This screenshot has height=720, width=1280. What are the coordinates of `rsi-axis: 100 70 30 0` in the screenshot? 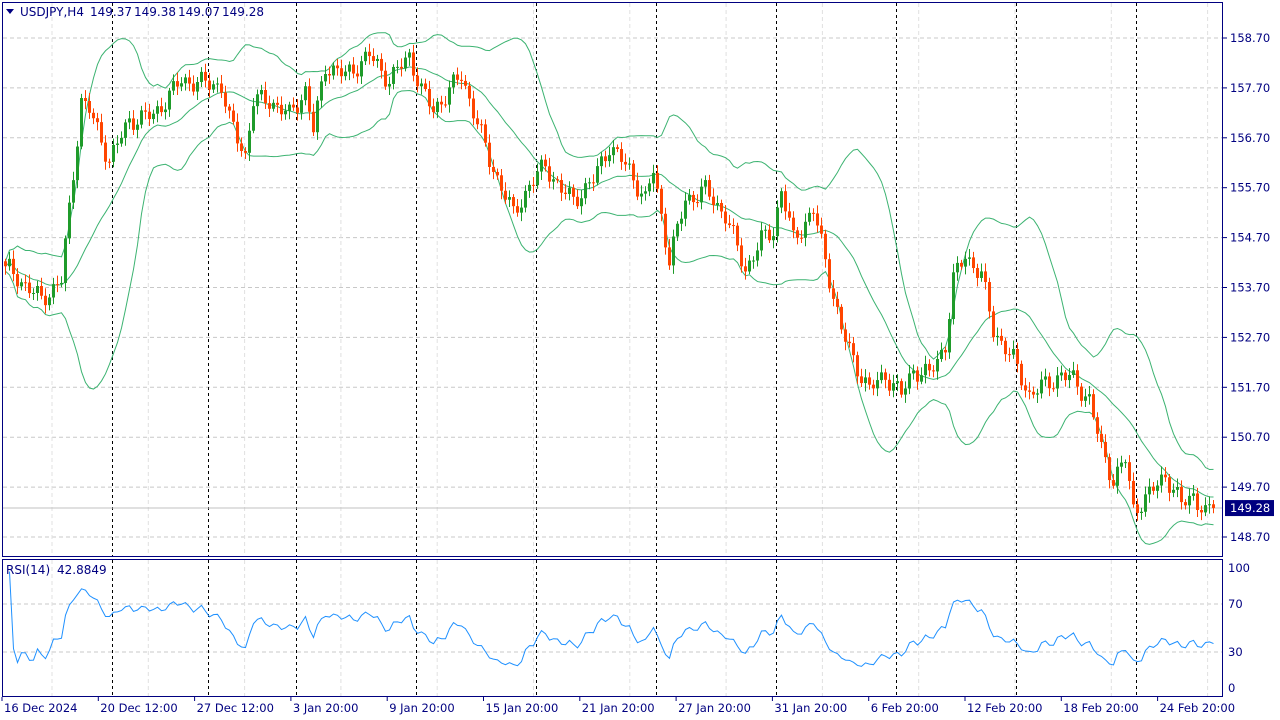 It's located at (1239, 628).